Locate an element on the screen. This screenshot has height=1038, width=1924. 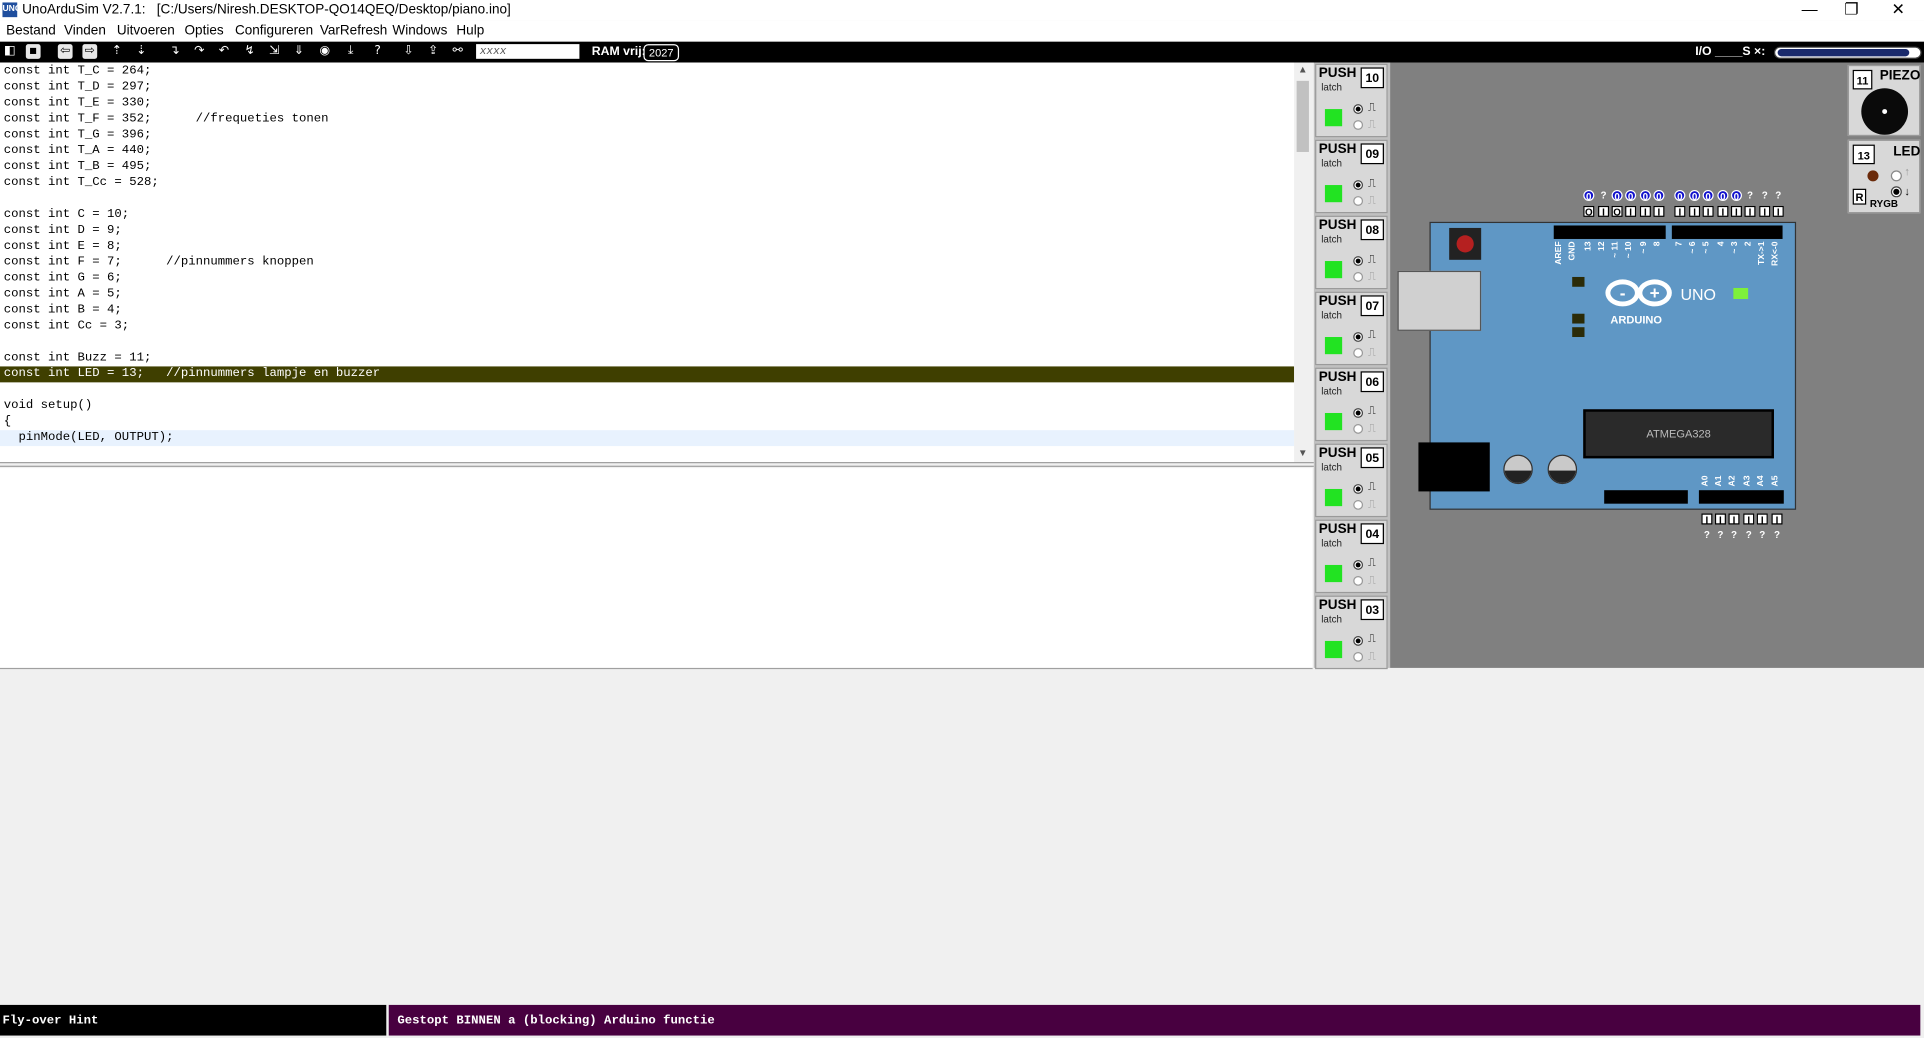
menu-configureren: Configureren is located at coordinates (274, 30).